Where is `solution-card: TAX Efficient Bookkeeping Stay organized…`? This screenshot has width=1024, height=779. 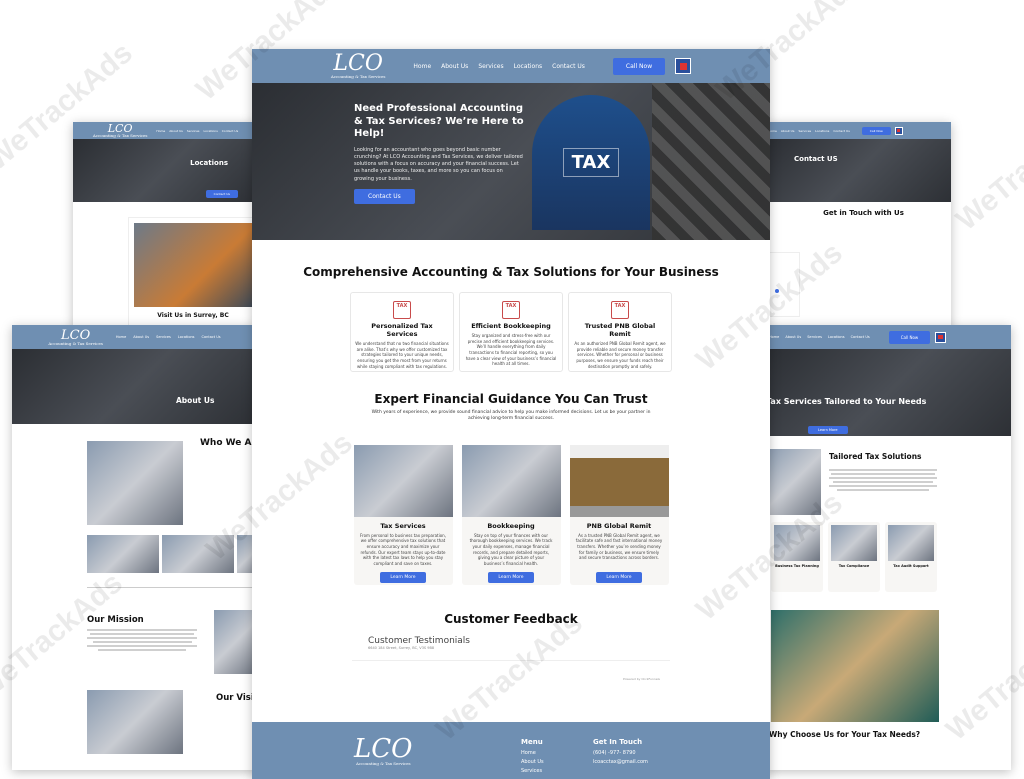 solution-card: TAX Efficient Bookkeeping Stay organized… is located at coordinates (511, 332).